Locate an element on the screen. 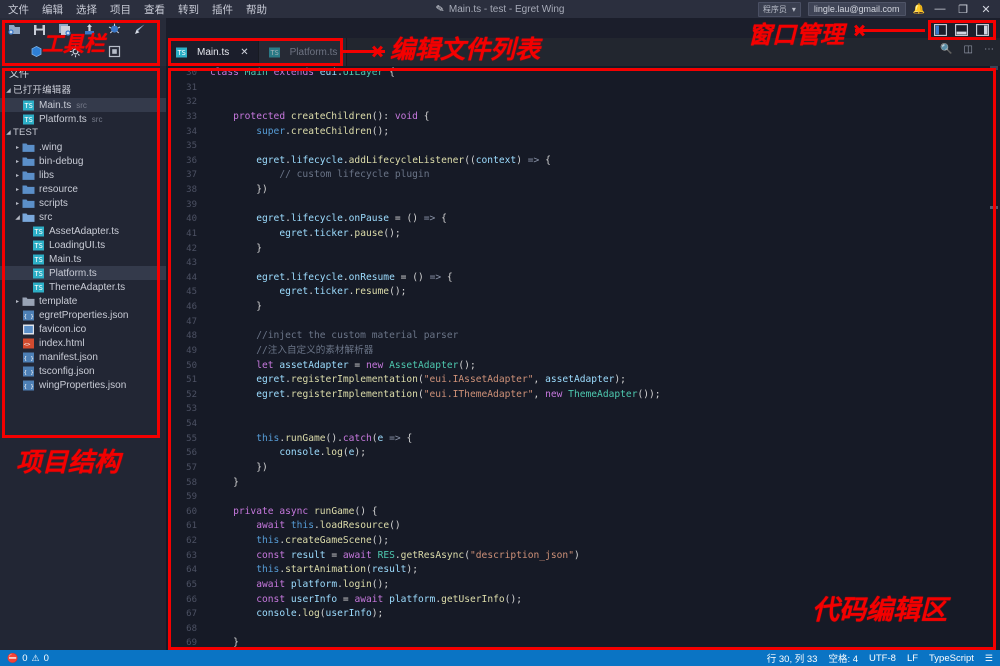  menu-item-plugins: 插件 is located at coordinates (222, 9).